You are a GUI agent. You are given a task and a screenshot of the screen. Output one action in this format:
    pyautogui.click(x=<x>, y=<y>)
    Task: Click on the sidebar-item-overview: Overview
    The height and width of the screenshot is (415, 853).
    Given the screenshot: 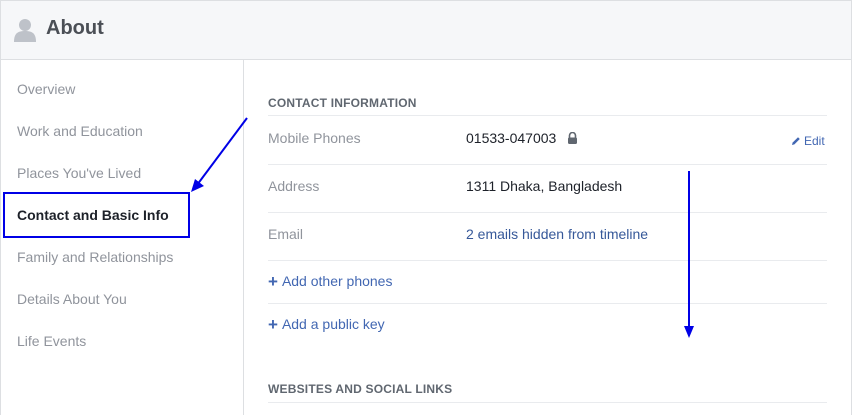 What is the action you would take?
    pyautogui.click(x=46, y=89)
    